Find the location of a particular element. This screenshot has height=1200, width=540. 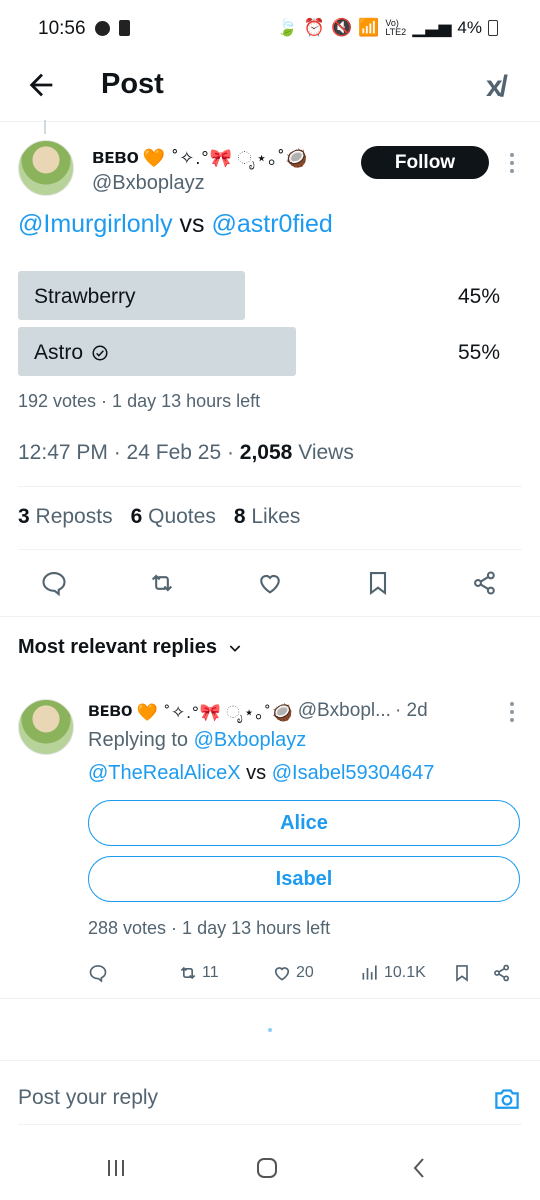

reposts-count: 3 is located at coordinates (24, 516).